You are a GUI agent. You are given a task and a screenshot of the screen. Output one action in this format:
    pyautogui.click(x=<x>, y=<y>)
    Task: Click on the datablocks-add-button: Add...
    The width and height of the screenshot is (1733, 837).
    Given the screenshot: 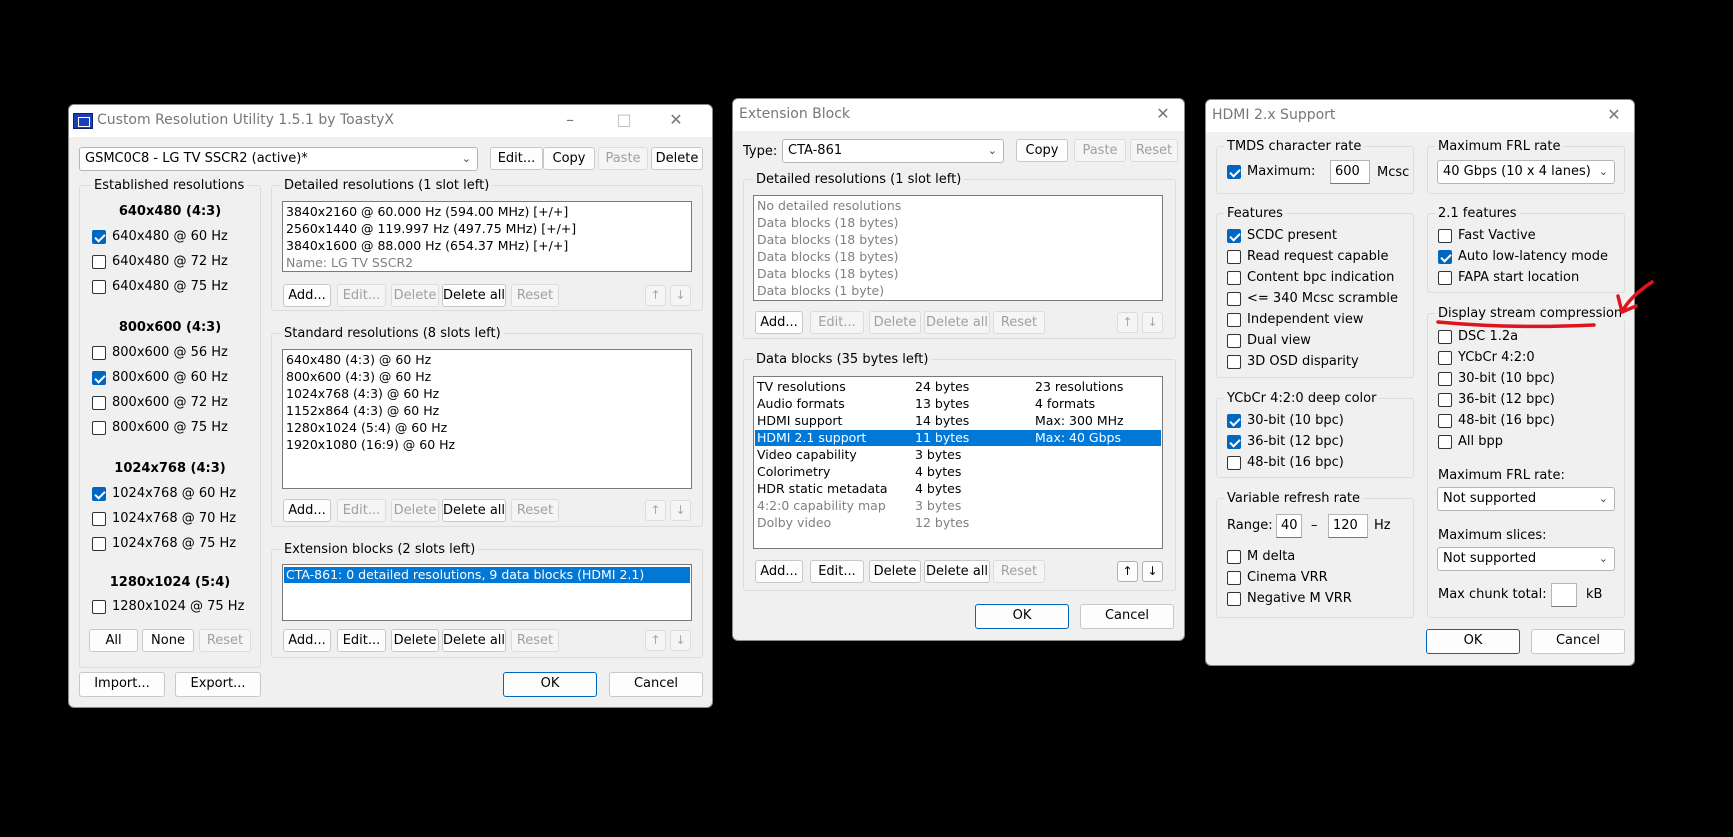 What is the action you would take?
    pyautogui.click(x=779, y=571)
    